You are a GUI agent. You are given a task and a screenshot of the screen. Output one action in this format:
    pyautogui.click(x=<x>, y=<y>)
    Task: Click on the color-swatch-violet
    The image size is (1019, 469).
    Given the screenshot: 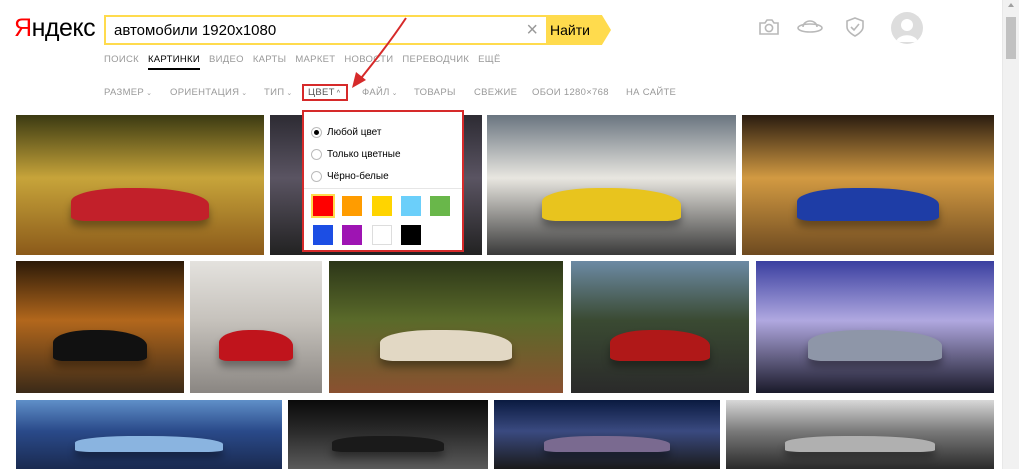 What is the action you would take?
    pyautogui.click(x=352, y=235)
    